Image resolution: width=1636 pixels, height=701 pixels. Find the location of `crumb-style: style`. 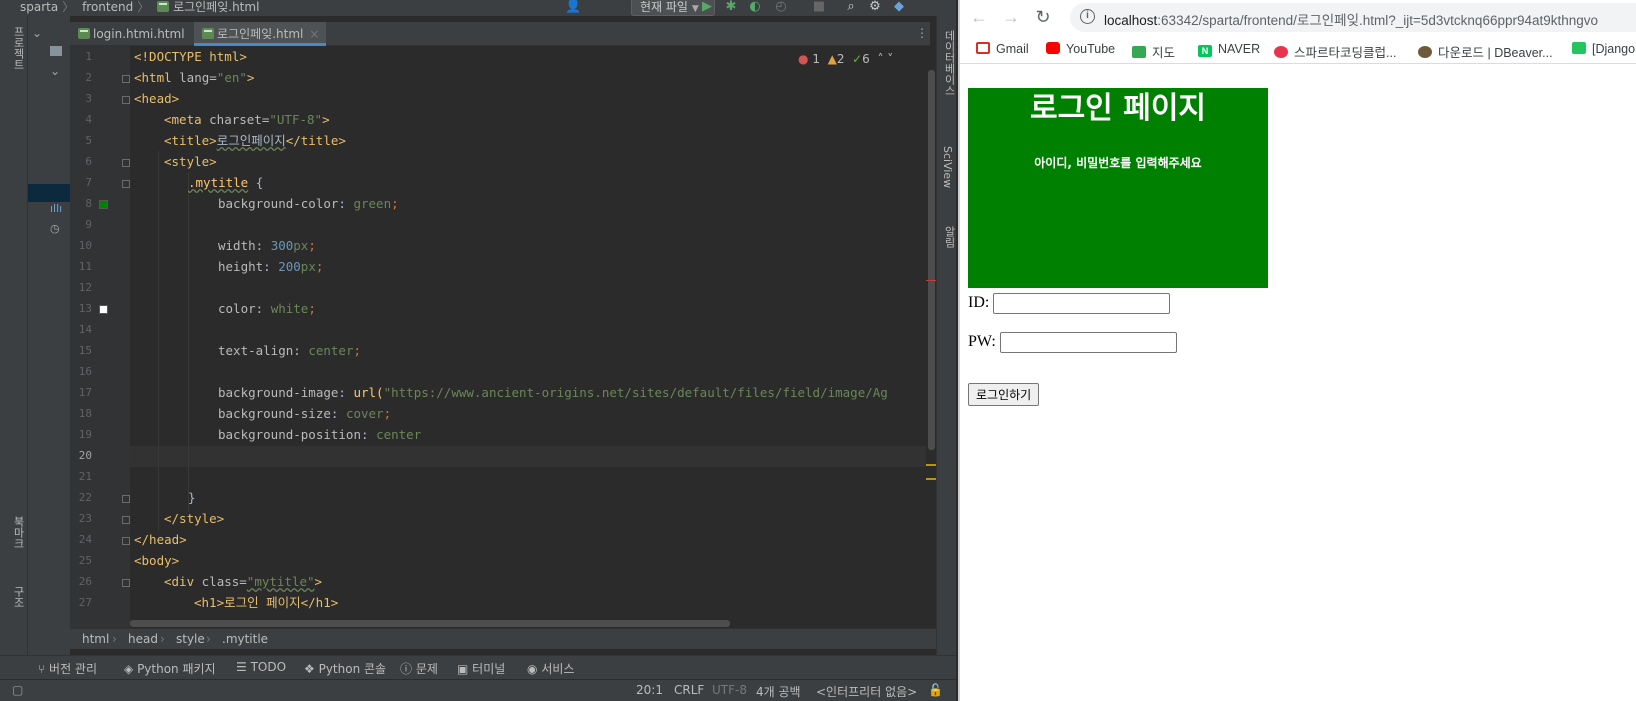

crumb-style: style is located at coordinates (190, 639).